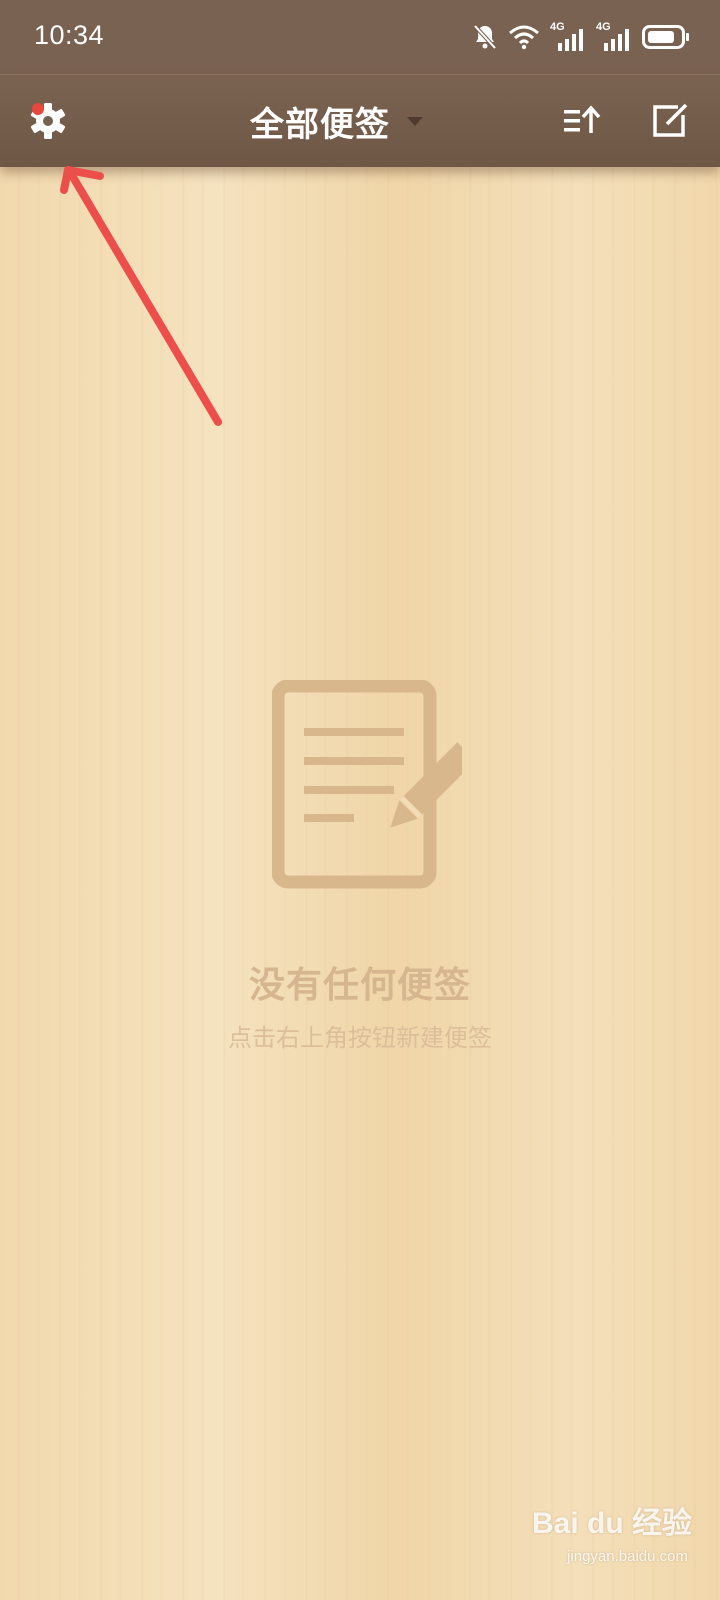 This screenshot has height=1600, width=720. I want to click on annotation-arrow, so click(141, 296).